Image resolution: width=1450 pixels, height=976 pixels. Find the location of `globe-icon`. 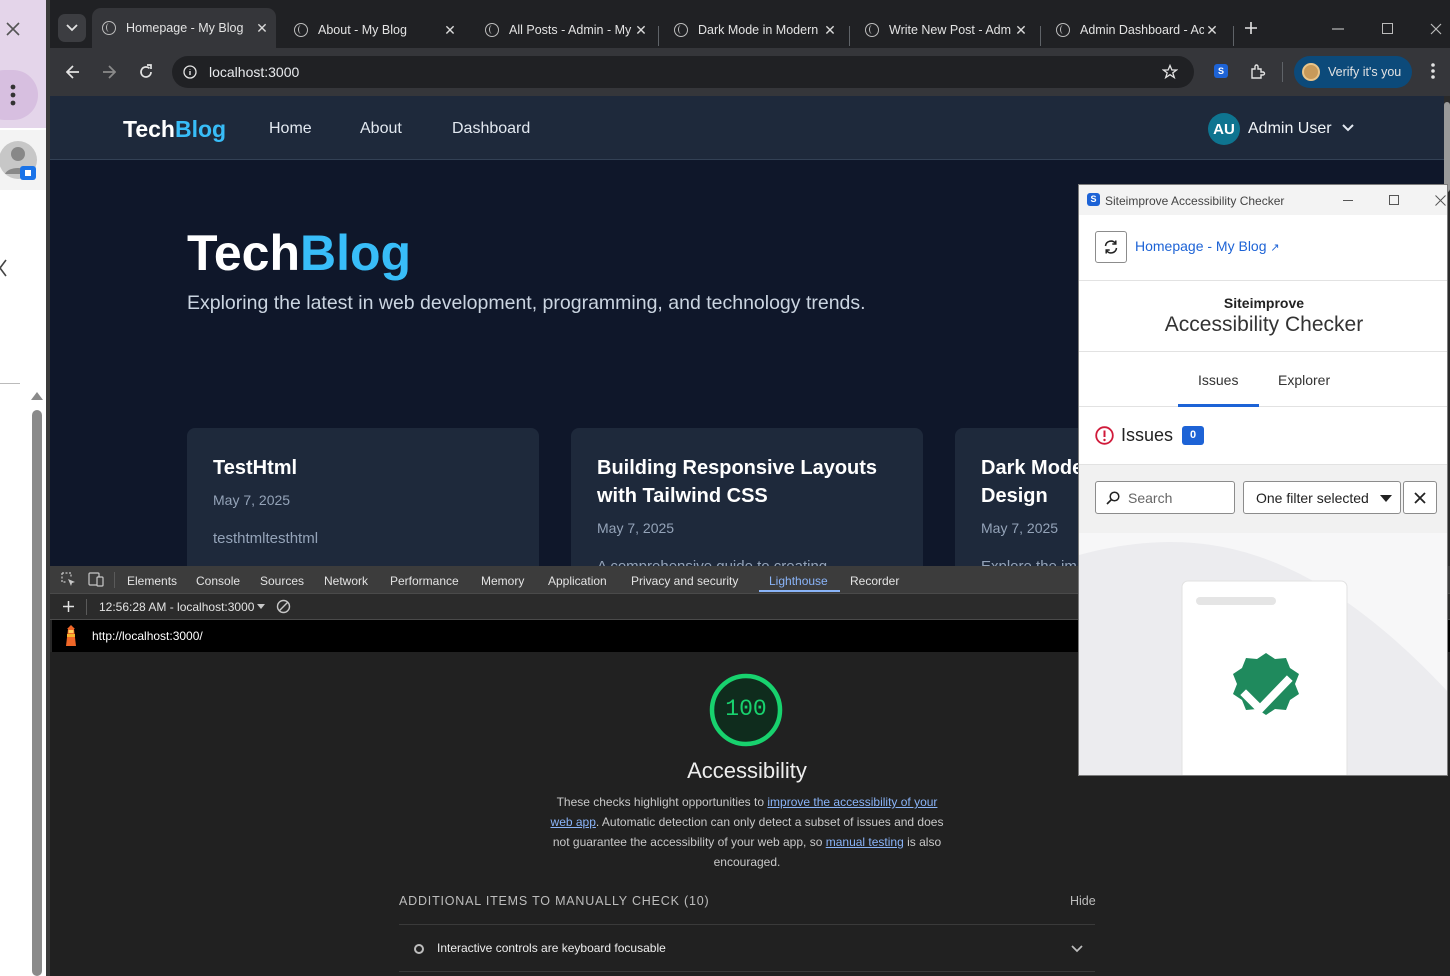

globe-icon is located at coordinates (109, 28).